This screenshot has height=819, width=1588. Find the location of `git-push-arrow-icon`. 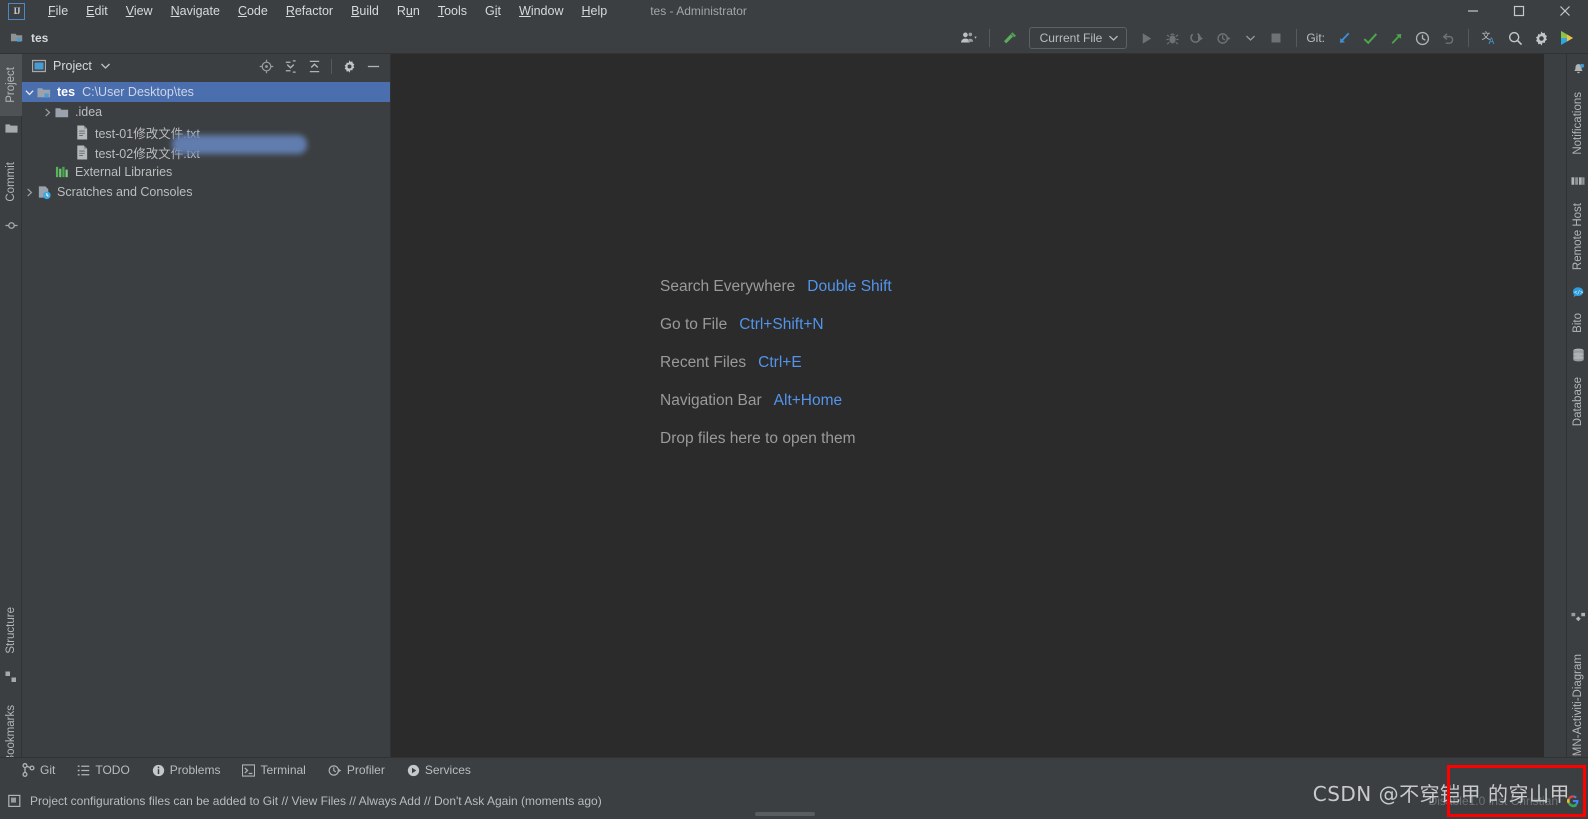

git-push-arrow-icon is located at coordinates (1396, 38).